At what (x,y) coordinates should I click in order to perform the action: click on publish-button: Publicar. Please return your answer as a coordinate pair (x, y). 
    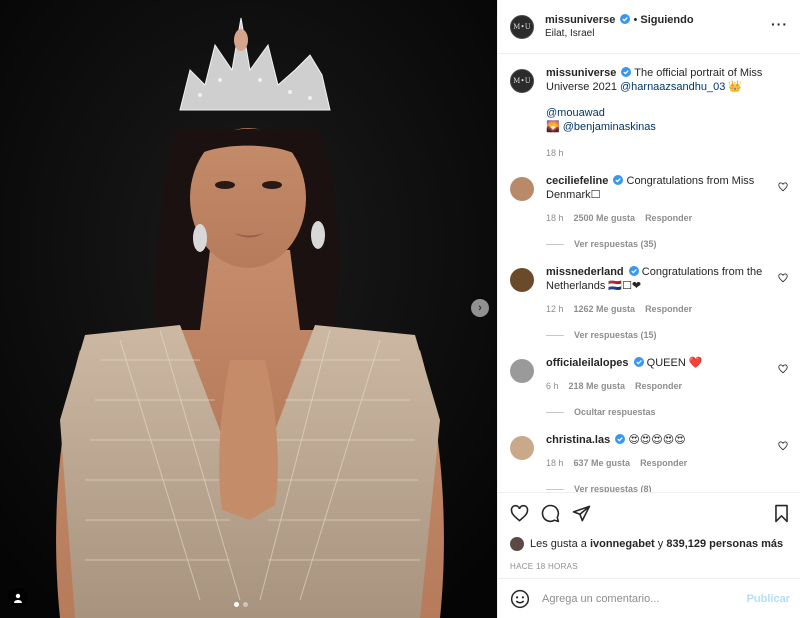
    Looking at the image, I should click on (768, 599).